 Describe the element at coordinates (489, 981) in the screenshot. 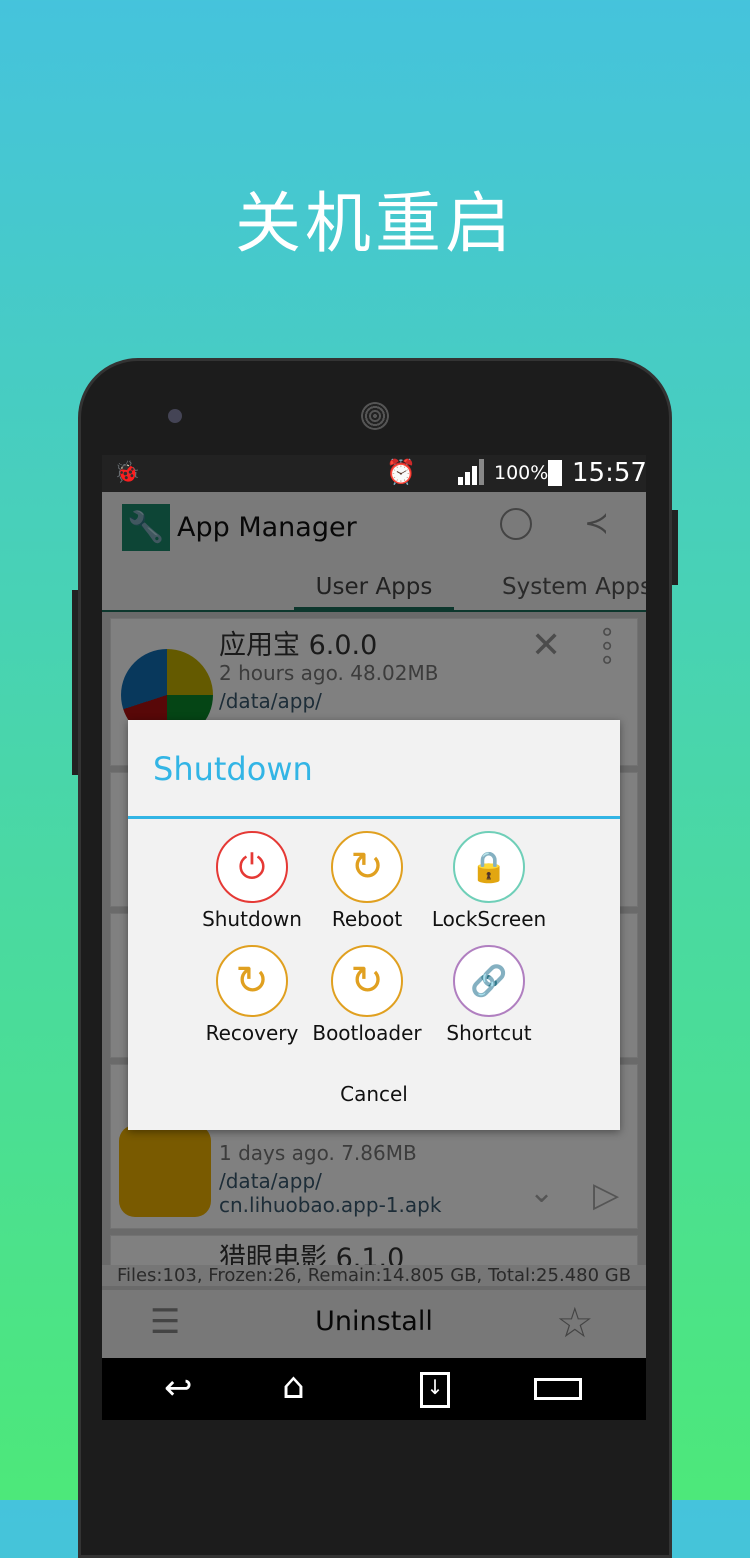

I see `link-icon: 🔗` at that location.